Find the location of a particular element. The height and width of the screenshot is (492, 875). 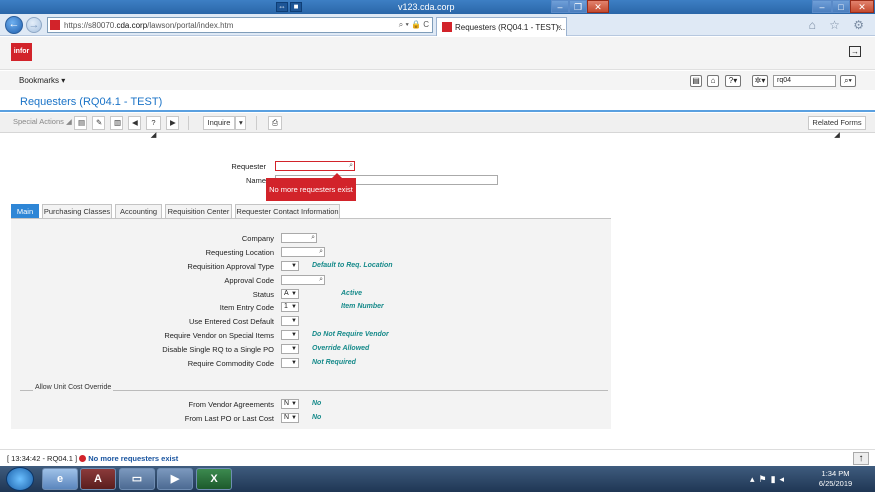

browser-tab: Requesters (RQ04.1 - TEST)... × is located at coordinates (501, 26).